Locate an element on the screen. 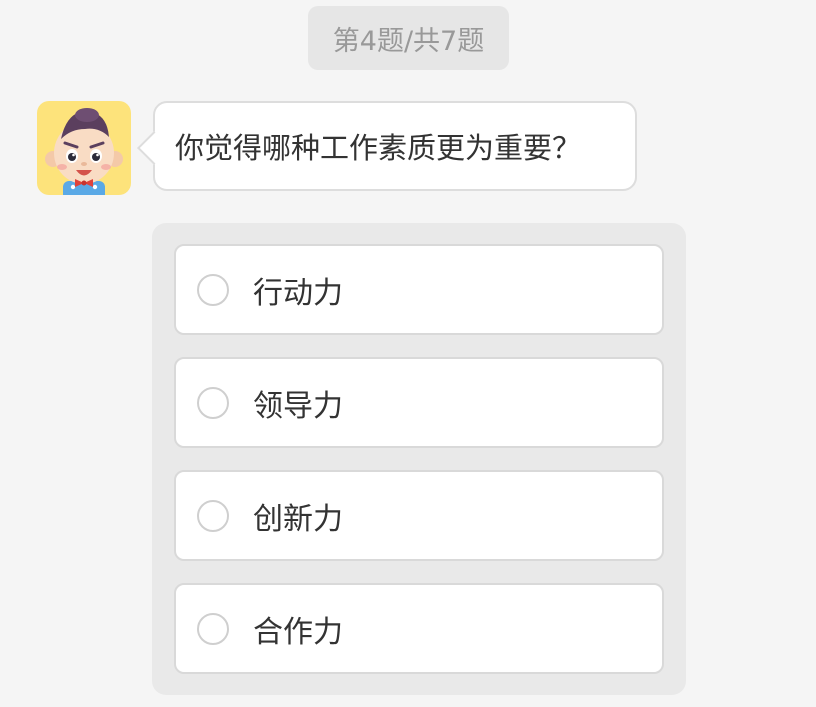 Image resolution: width=816 pixels, height=707 pixels. question-text: 你觉得哪种工作素质更为重要？ is located at coordinates (378, 148).